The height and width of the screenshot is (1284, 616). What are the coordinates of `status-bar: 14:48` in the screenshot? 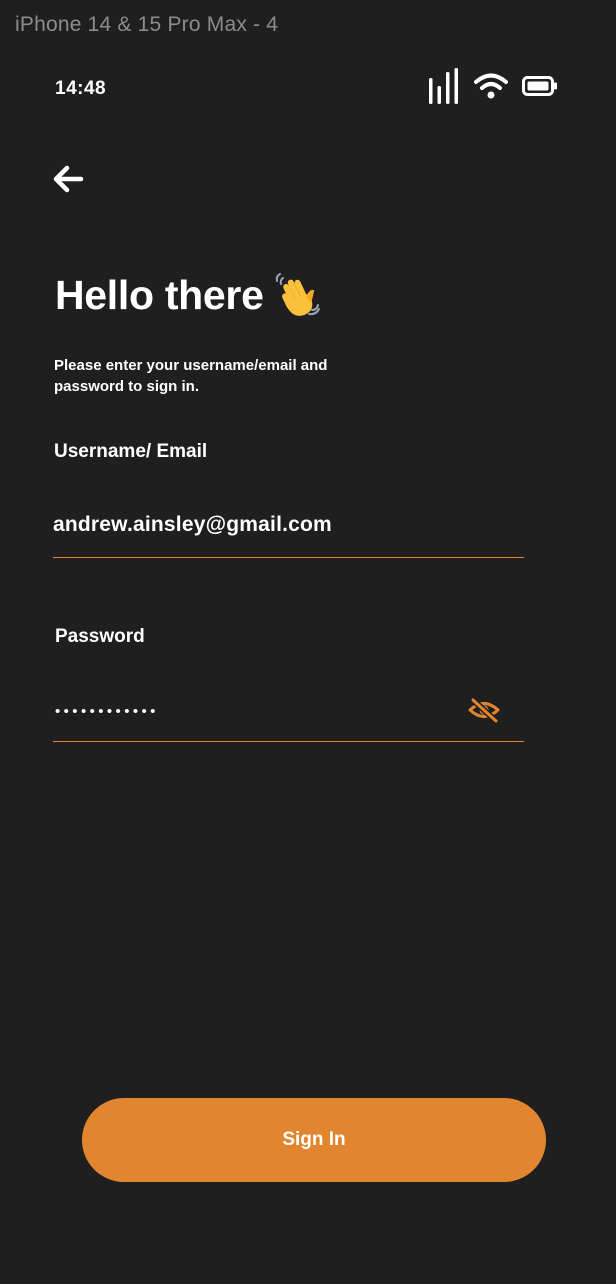 It's located at (308, 90).